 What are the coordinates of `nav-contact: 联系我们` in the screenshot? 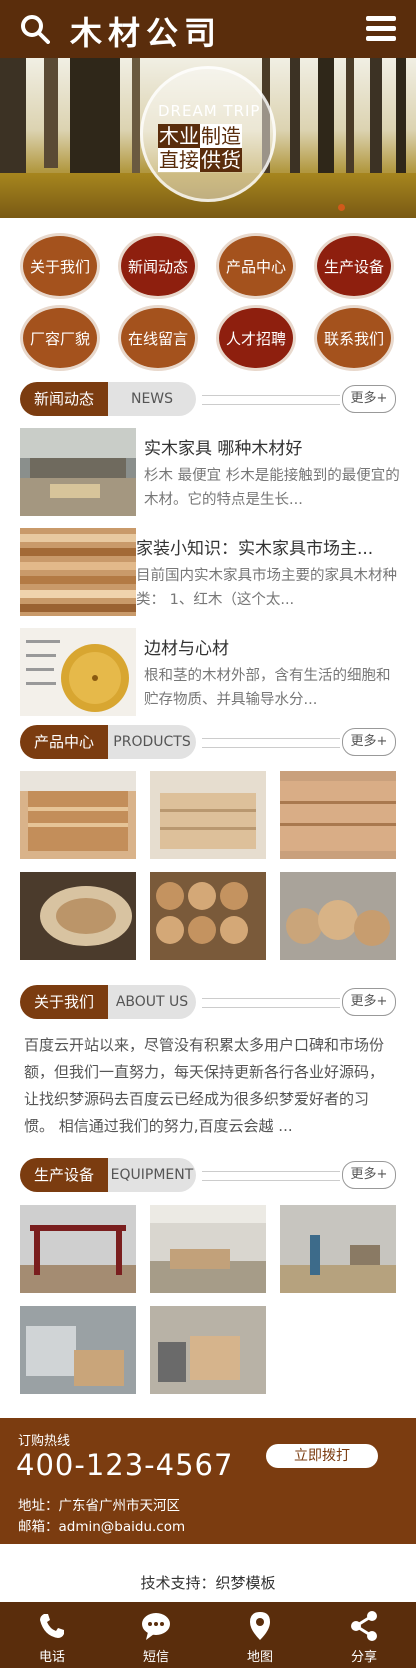 It's located at (354, 338).